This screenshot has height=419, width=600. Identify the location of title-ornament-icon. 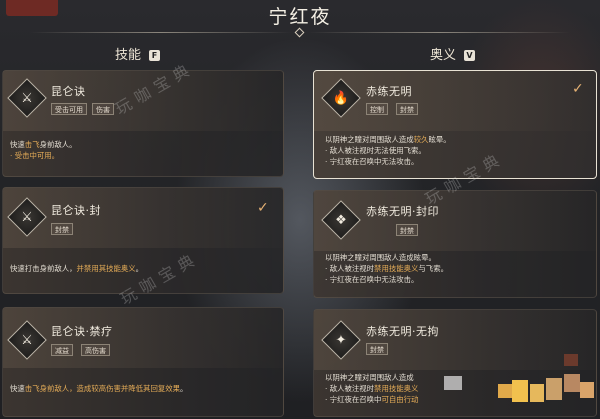
(299, 32).